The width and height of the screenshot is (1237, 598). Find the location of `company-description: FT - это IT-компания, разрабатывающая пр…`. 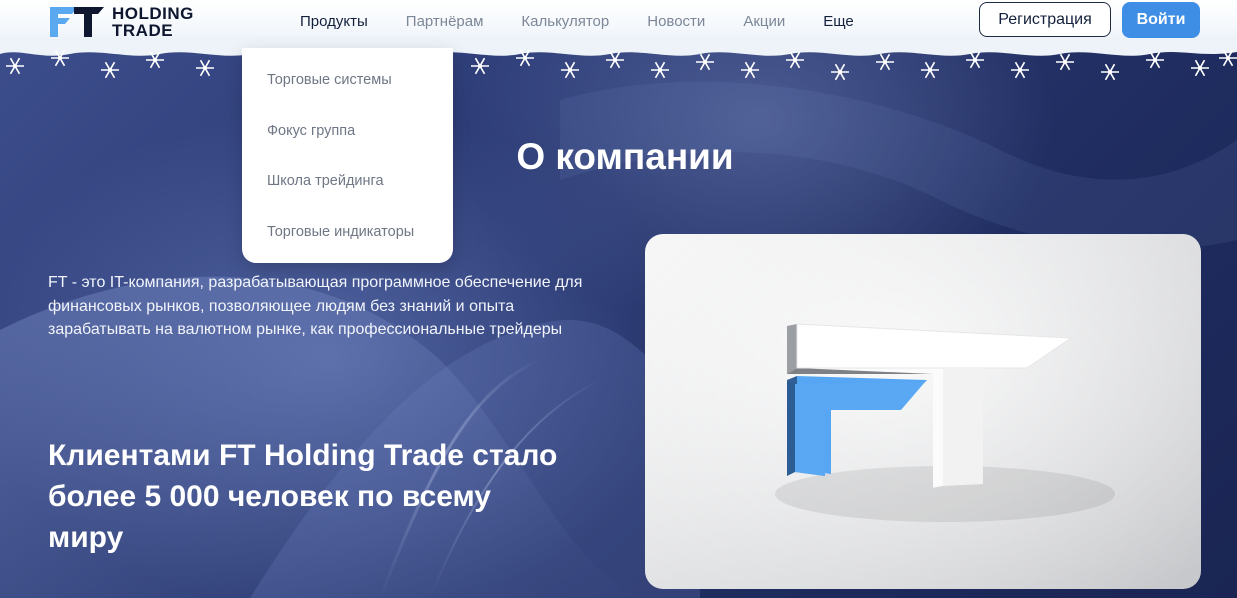

company-description: FT - это IT-компания, разрабатывающая пр… is located at coordinates (315, 306).